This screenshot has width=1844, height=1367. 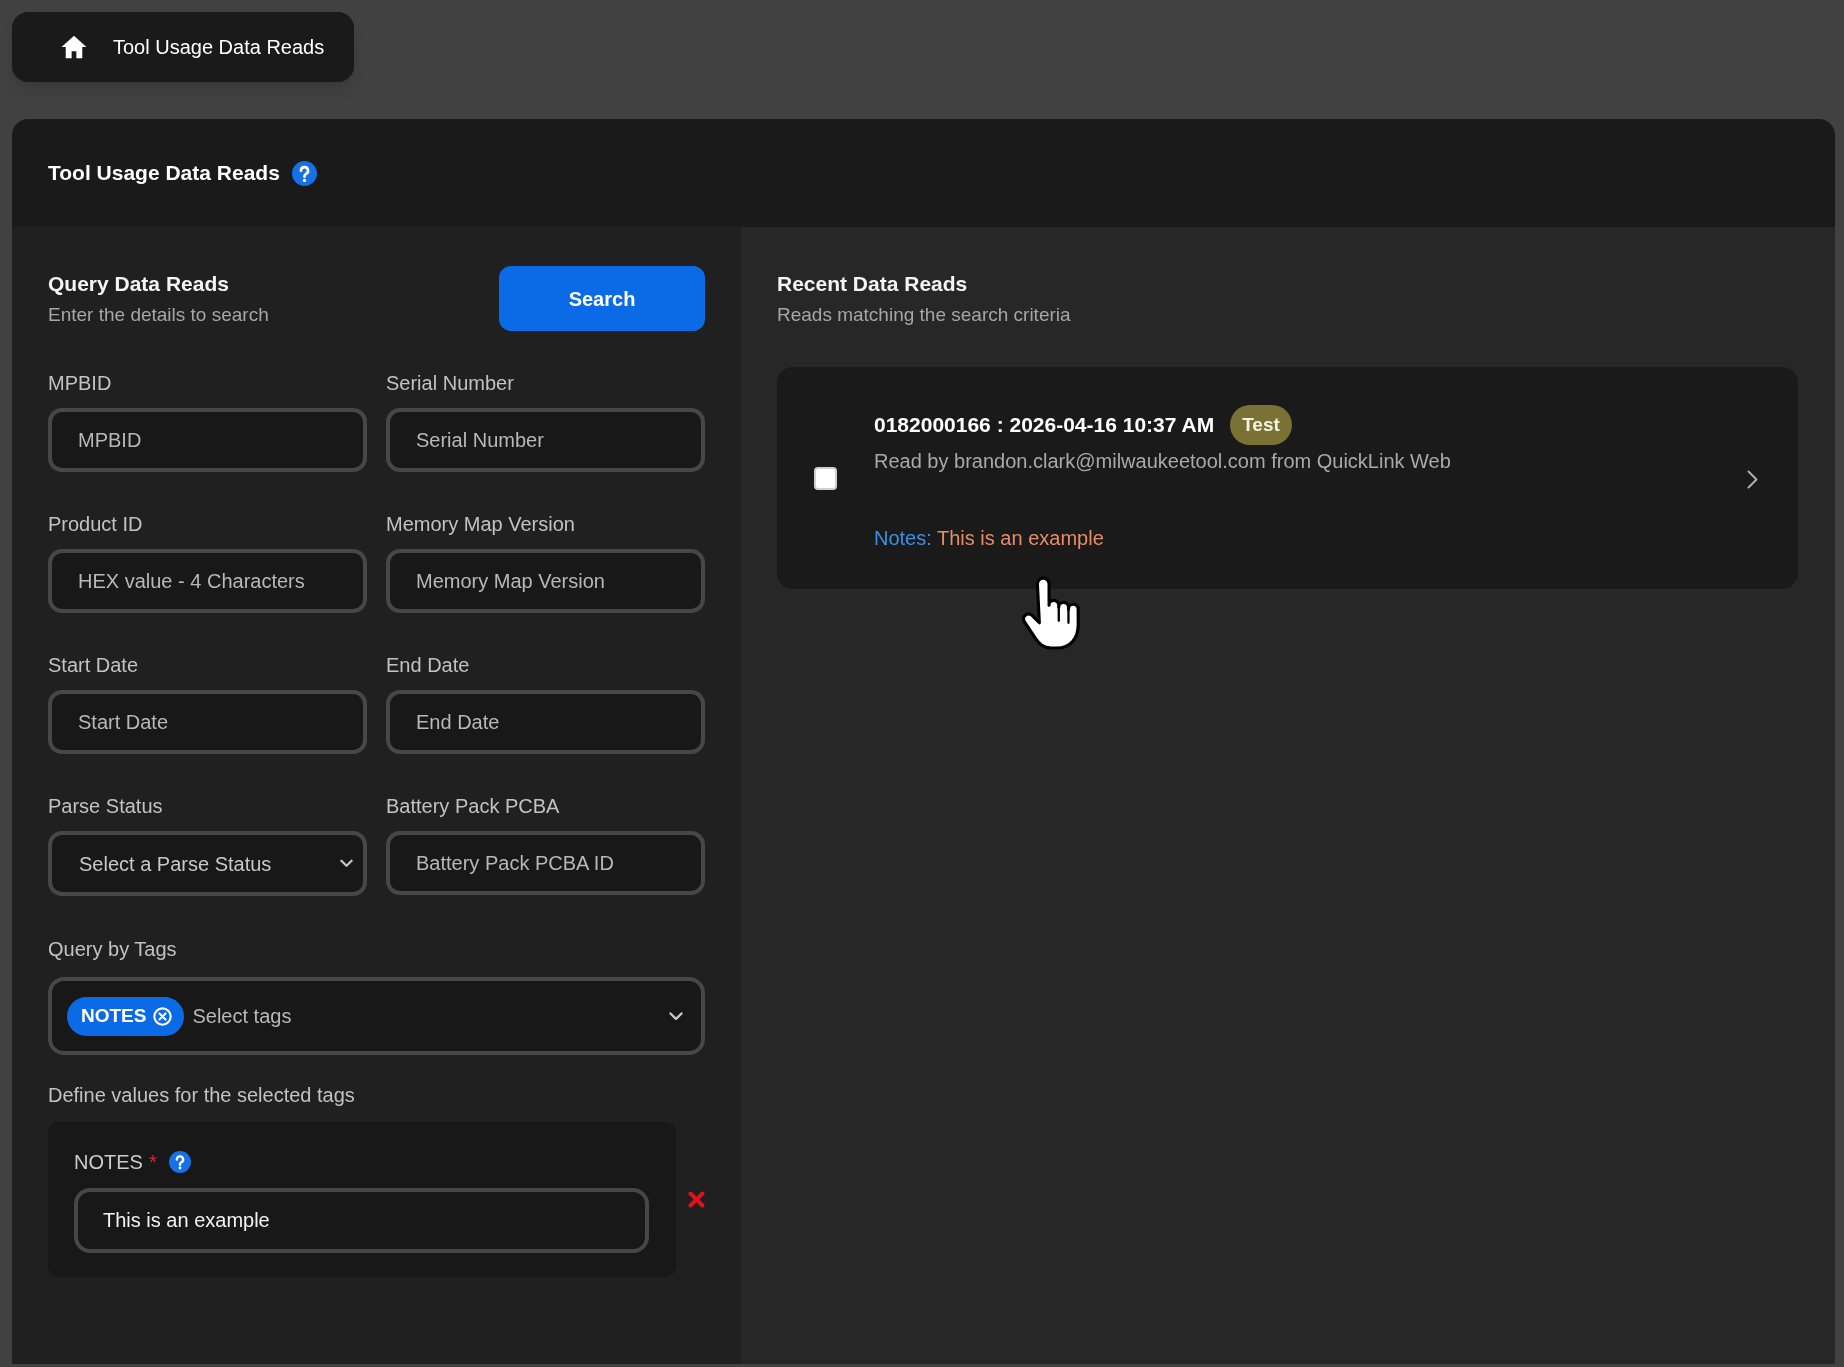 I want to click on input-field: This is an example, so click(x=362, y=1220).